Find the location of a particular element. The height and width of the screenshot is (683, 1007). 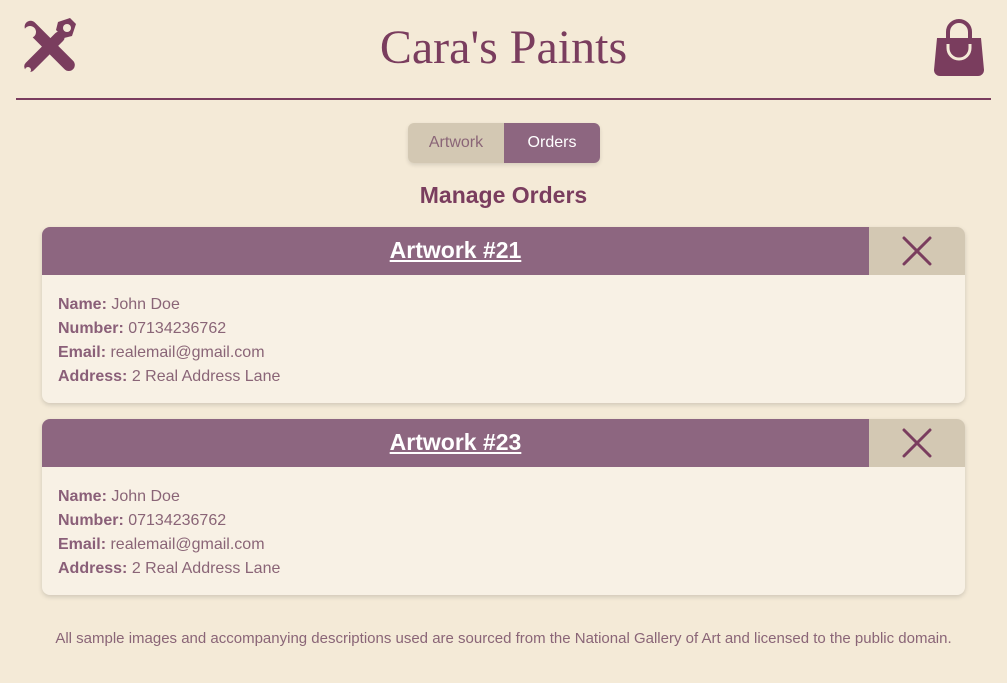

view-tabs: Artwork Orders is located at coordinates (504, 143).